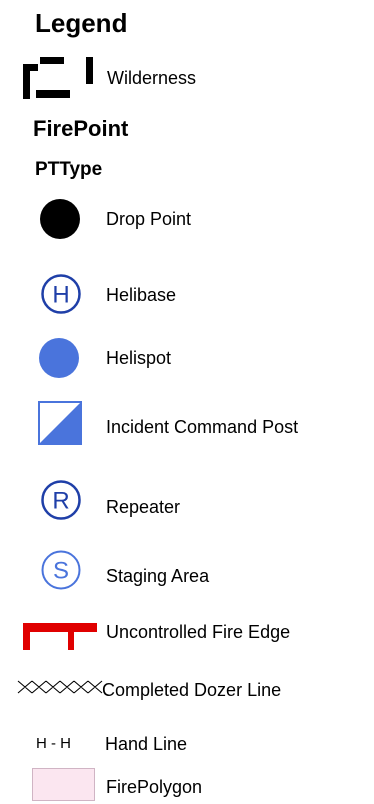 The width and height of the screenshot is (374, 804). What do you see at coordinates (53, 743) in the screenshot?
I see `h-dash-h-line-icon: H - H` at bounding box center [53, 743].